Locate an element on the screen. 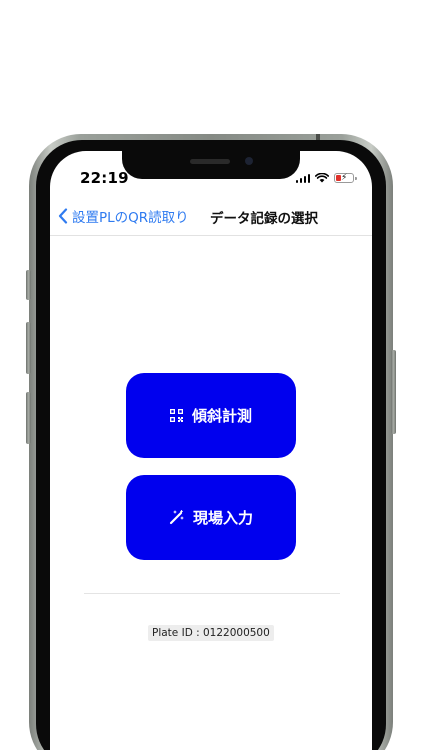 The height and width of the screenshot is (750, 422). status-icons: ⚡ is located at coordinates (326, 178).